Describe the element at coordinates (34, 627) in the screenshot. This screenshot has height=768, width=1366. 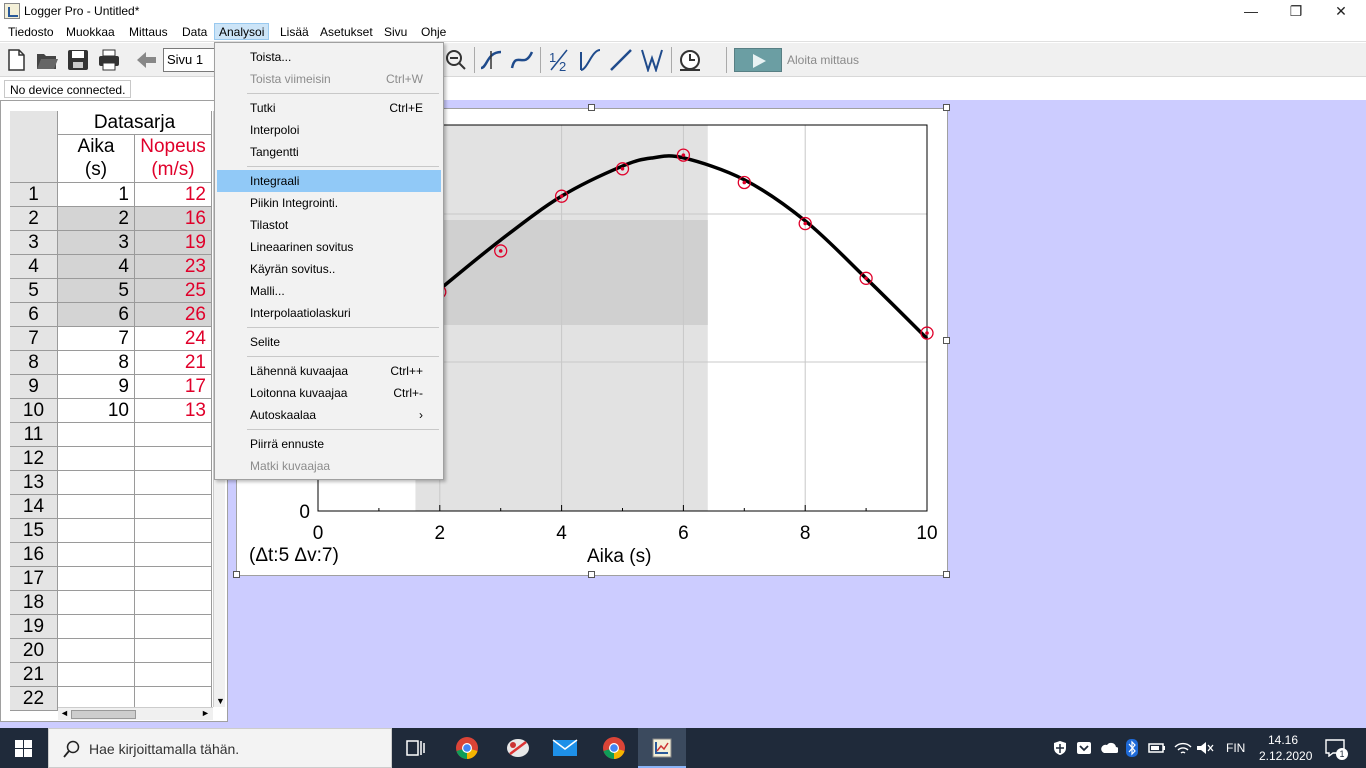
I see `row-number: 19` at that location.